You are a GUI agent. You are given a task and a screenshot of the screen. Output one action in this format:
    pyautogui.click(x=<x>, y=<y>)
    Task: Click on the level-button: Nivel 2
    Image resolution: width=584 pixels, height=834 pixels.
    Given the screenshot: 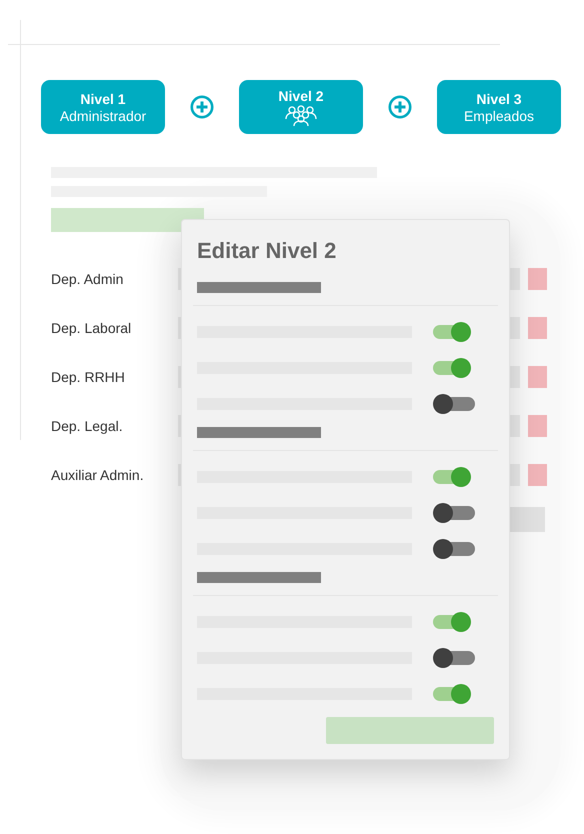 What is the action you would take?
    pyautogui.click(x=301, y=107)
    